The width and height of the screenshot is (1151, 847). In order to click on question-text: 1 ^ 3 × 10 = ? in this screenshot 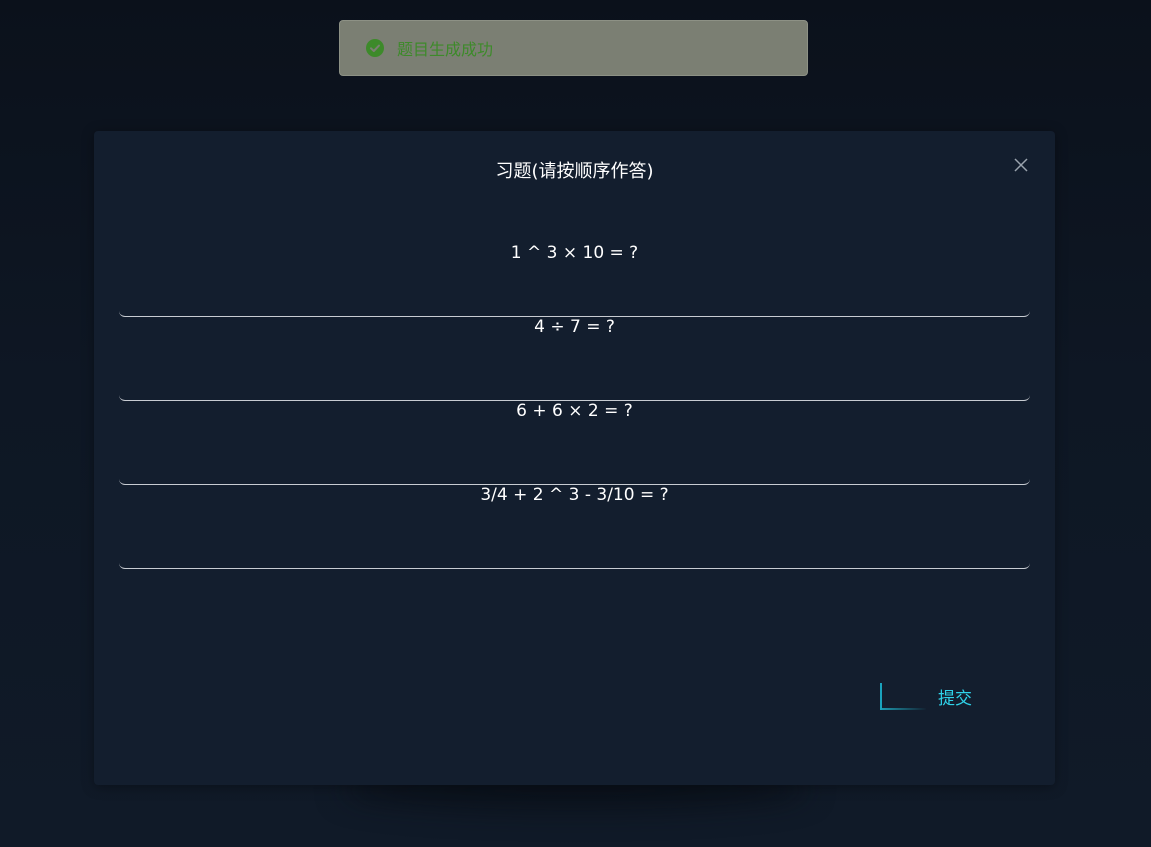, I will do `click(574, 253)`.